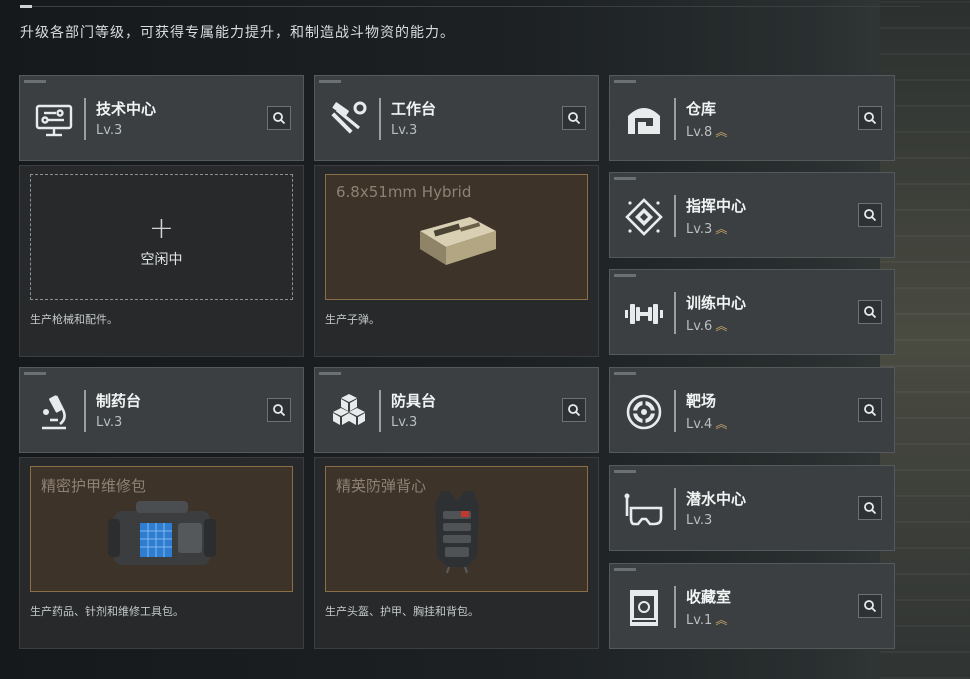  What do you see at coordinates (644, 412) in the screenshot?
I see `target-icon` at bounding box center [644, 412].